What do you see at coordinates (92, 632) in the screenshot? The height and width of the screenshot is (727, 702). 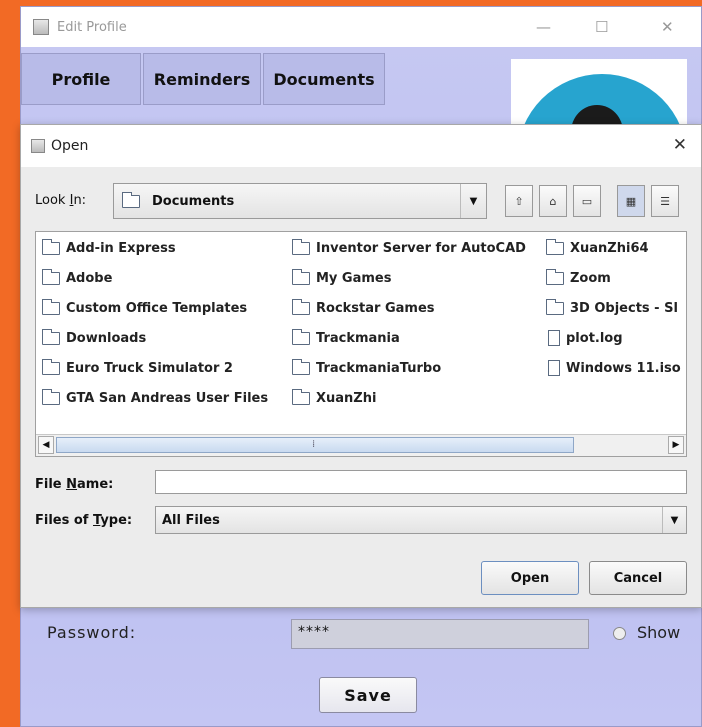 I see `password-label: Password:` at bounding box center [92, 632].